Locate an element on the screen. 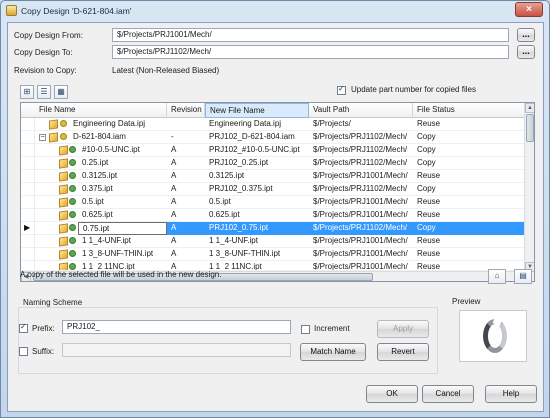  increment-checkbox is located at coordinates (305, 329).